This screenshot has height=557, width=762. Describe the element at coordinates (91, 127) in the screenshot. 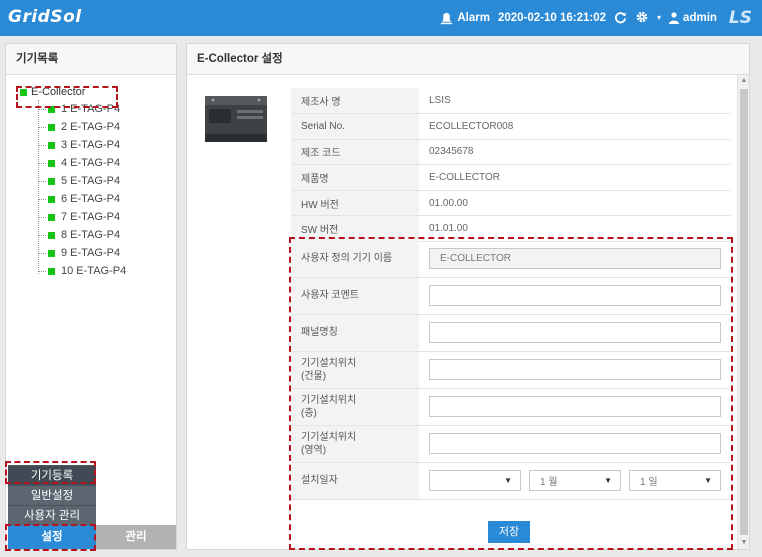

I see `tree-item-label: 2 E-TAG-P4` at that location.